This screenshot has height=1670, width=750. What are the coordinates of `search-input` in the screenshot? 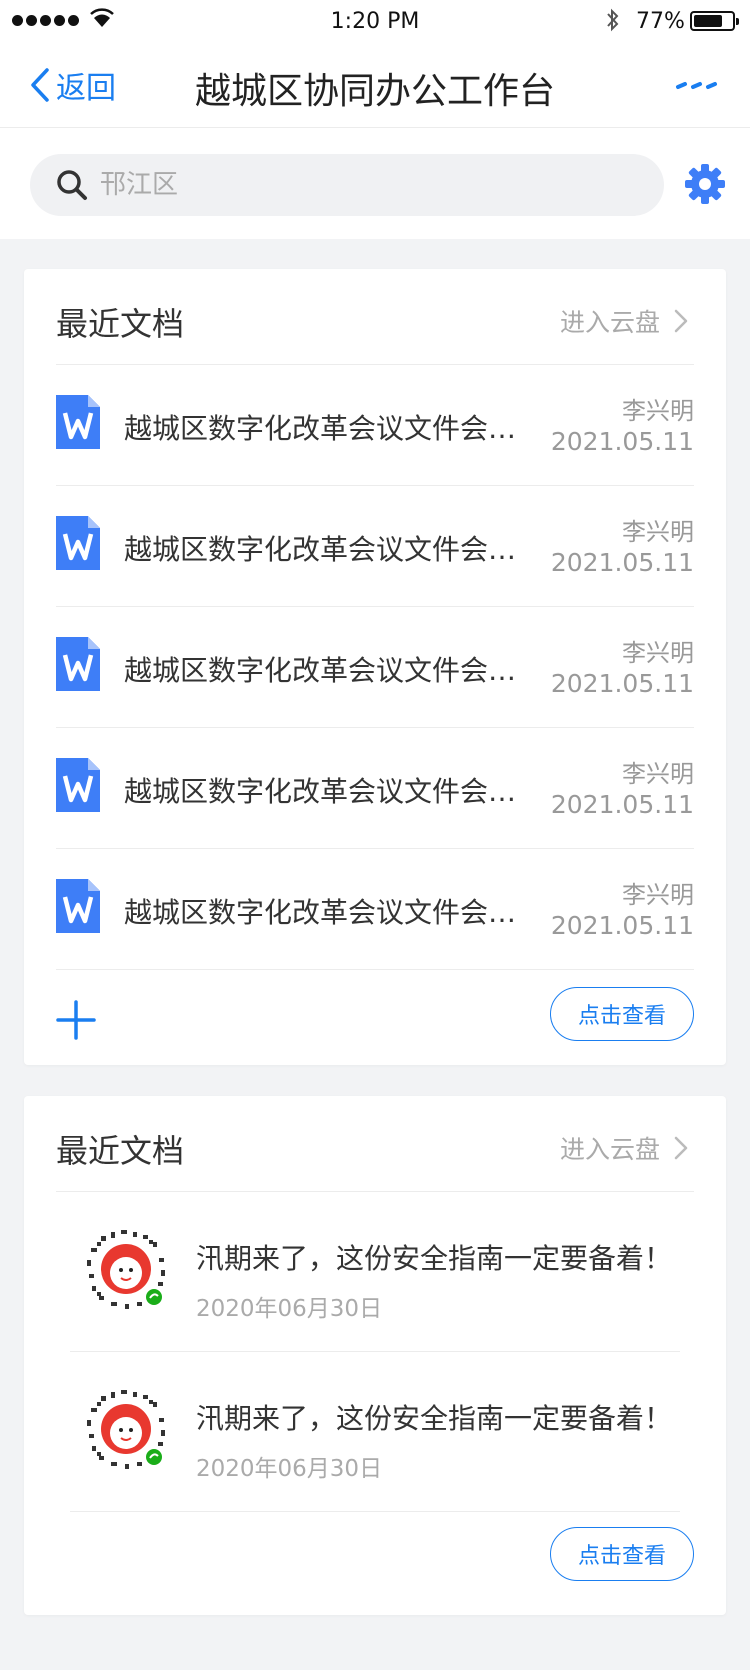 It's located at (350, 185).